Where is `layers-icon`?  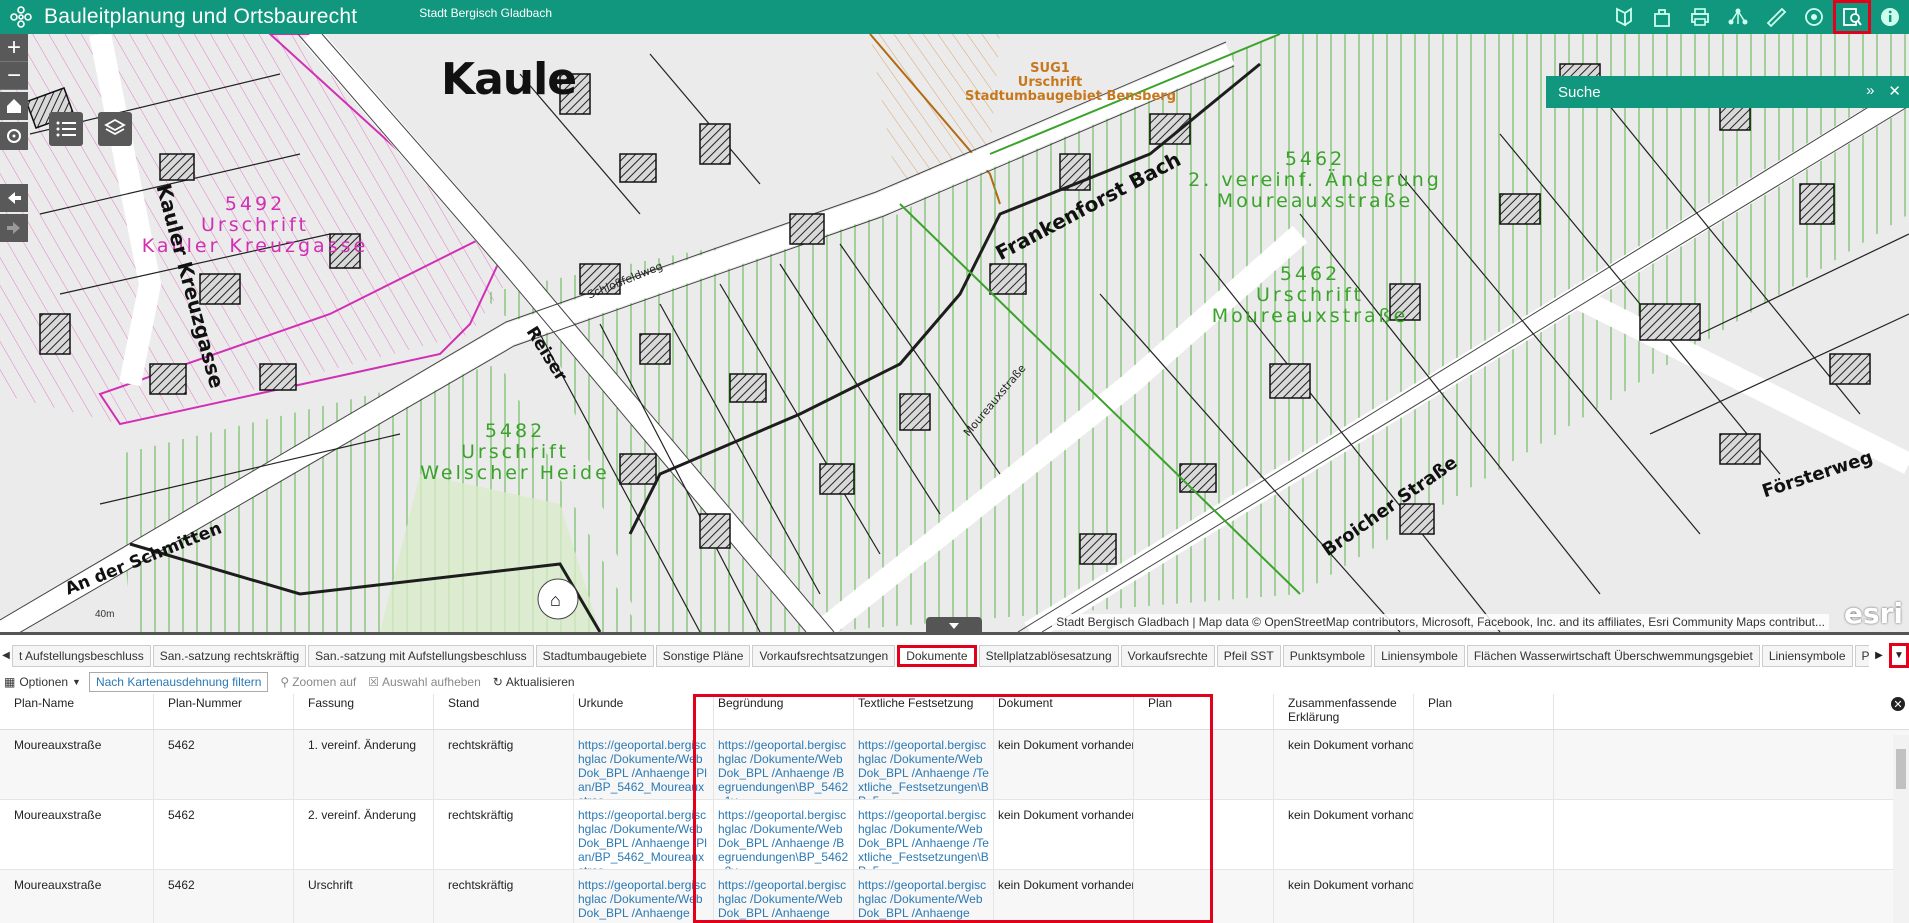 layers-icon is located at coordinates (1814, 17).